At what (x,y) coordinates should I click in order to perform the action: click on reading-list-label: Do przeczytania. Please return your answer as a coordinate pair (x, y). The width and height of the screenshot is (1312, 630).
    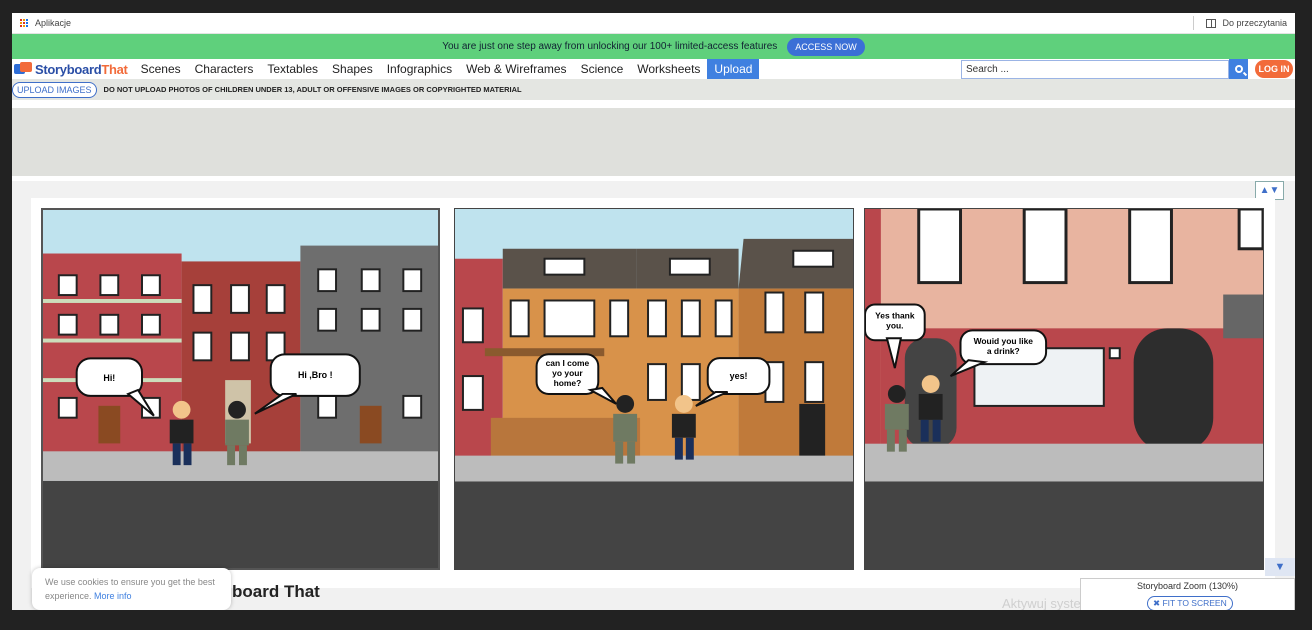
    Looking at the image, I should click on (1254, 23).